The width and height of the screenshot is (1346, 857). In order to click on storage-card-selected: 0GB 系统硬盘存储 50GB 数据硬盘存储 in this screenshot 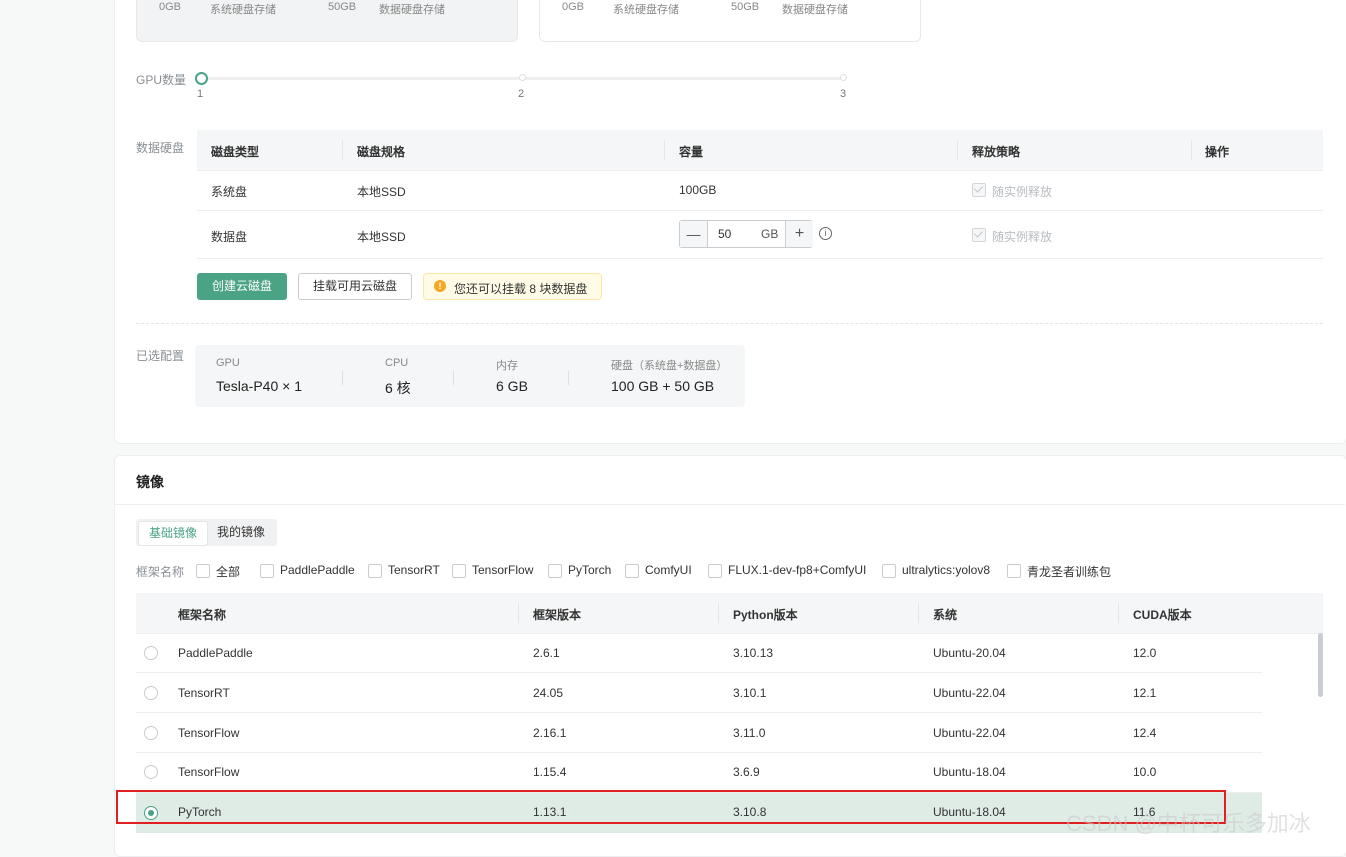, I will do `click(327, 21)`.